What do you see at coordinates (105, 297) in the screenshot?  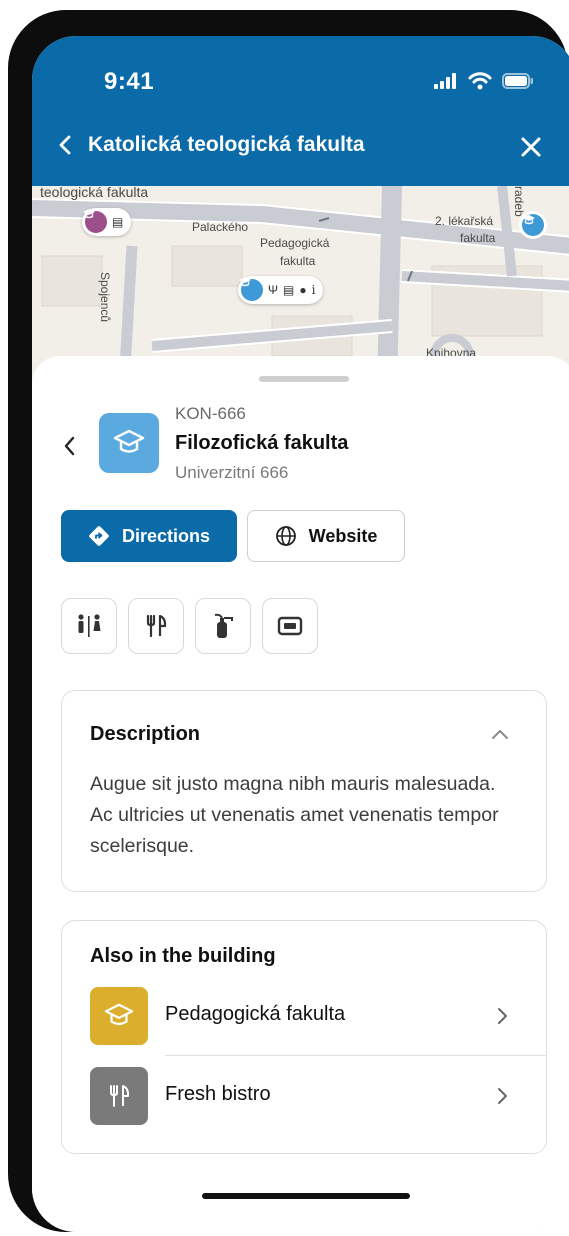 I see `map-label-spojencu: Spojenců` at bounding box center [105, 297].